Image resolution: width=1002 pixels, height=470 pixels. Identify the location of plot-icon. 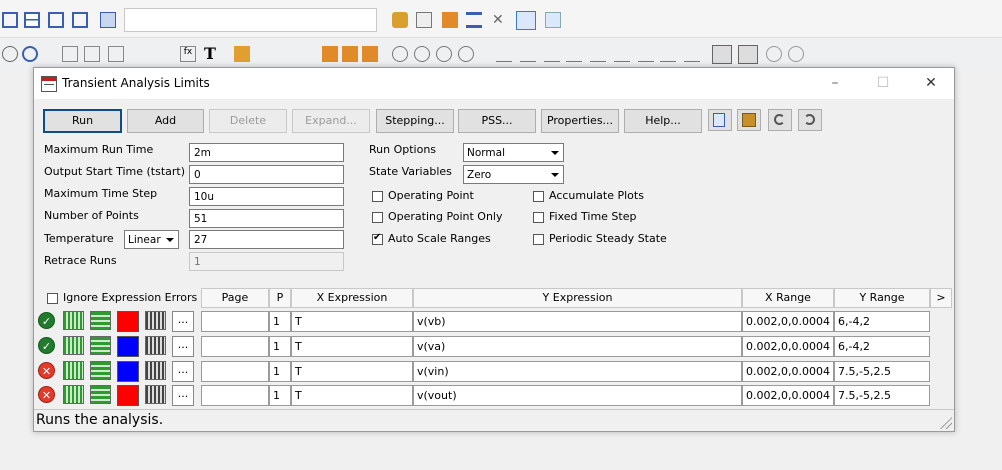
(526, 20).